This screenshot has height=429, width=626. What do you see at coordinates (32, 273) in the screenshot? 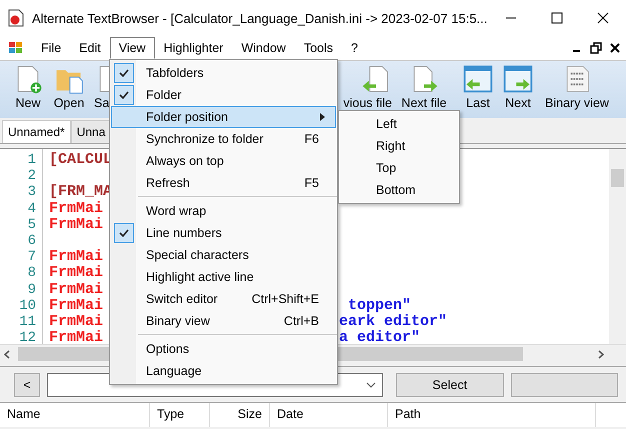
I see `line-number: 8` at bounding box center [32, 273].